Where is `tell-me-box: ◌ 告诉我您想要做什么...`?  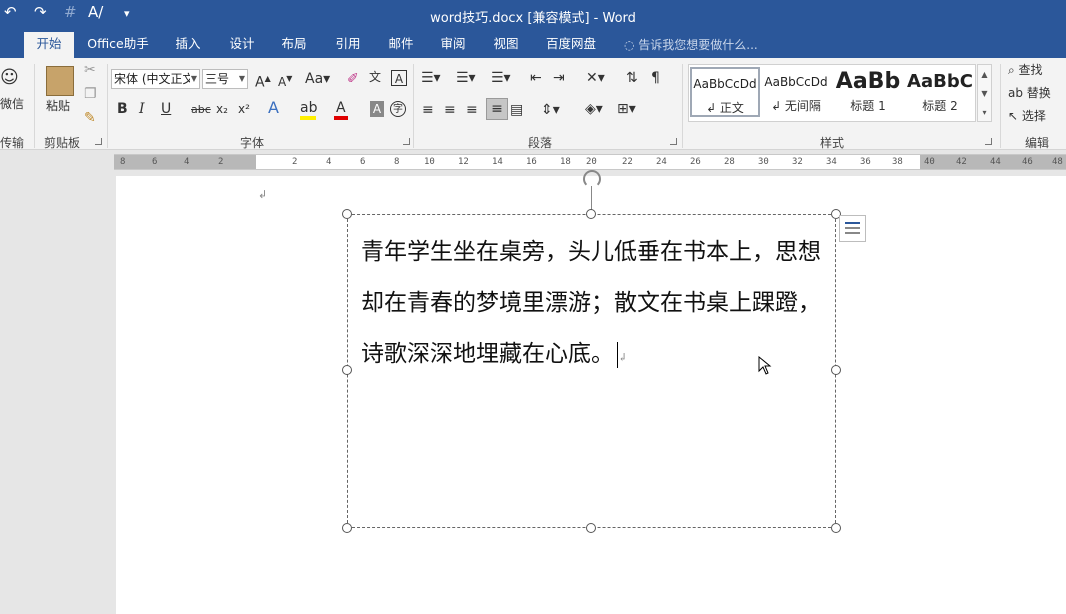 tell-me-box: ◌ 告诉我您想要做什么... is located at coordinates (691, 44).